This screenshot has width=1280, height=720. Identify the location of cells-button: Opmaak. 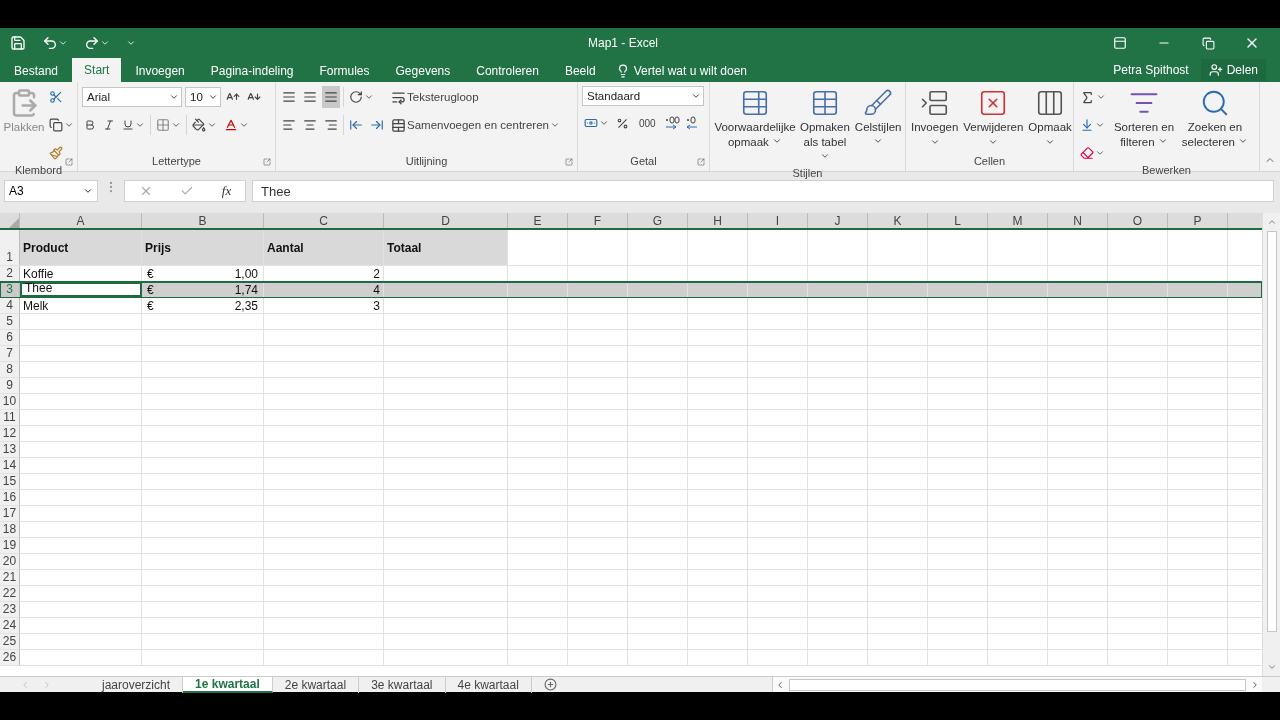
(1050, 120).